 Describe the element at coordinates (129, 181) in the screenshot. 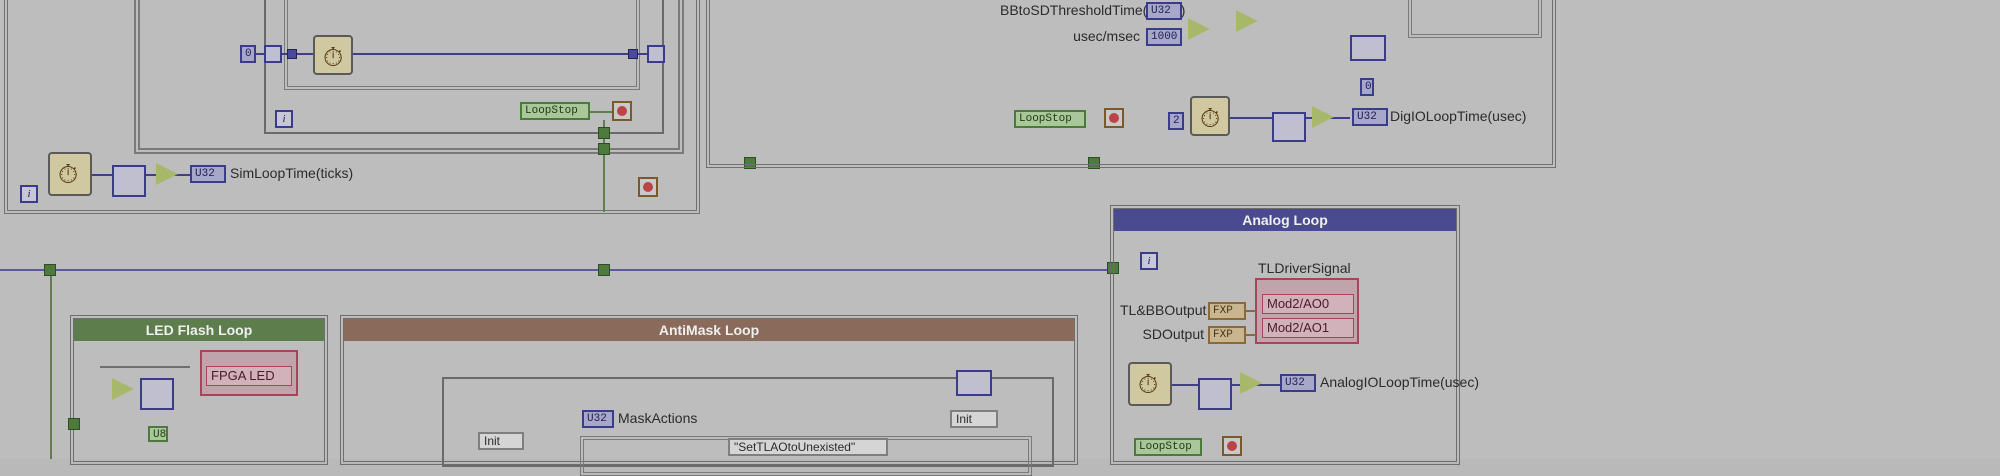

I see `subtract-node` at that location.